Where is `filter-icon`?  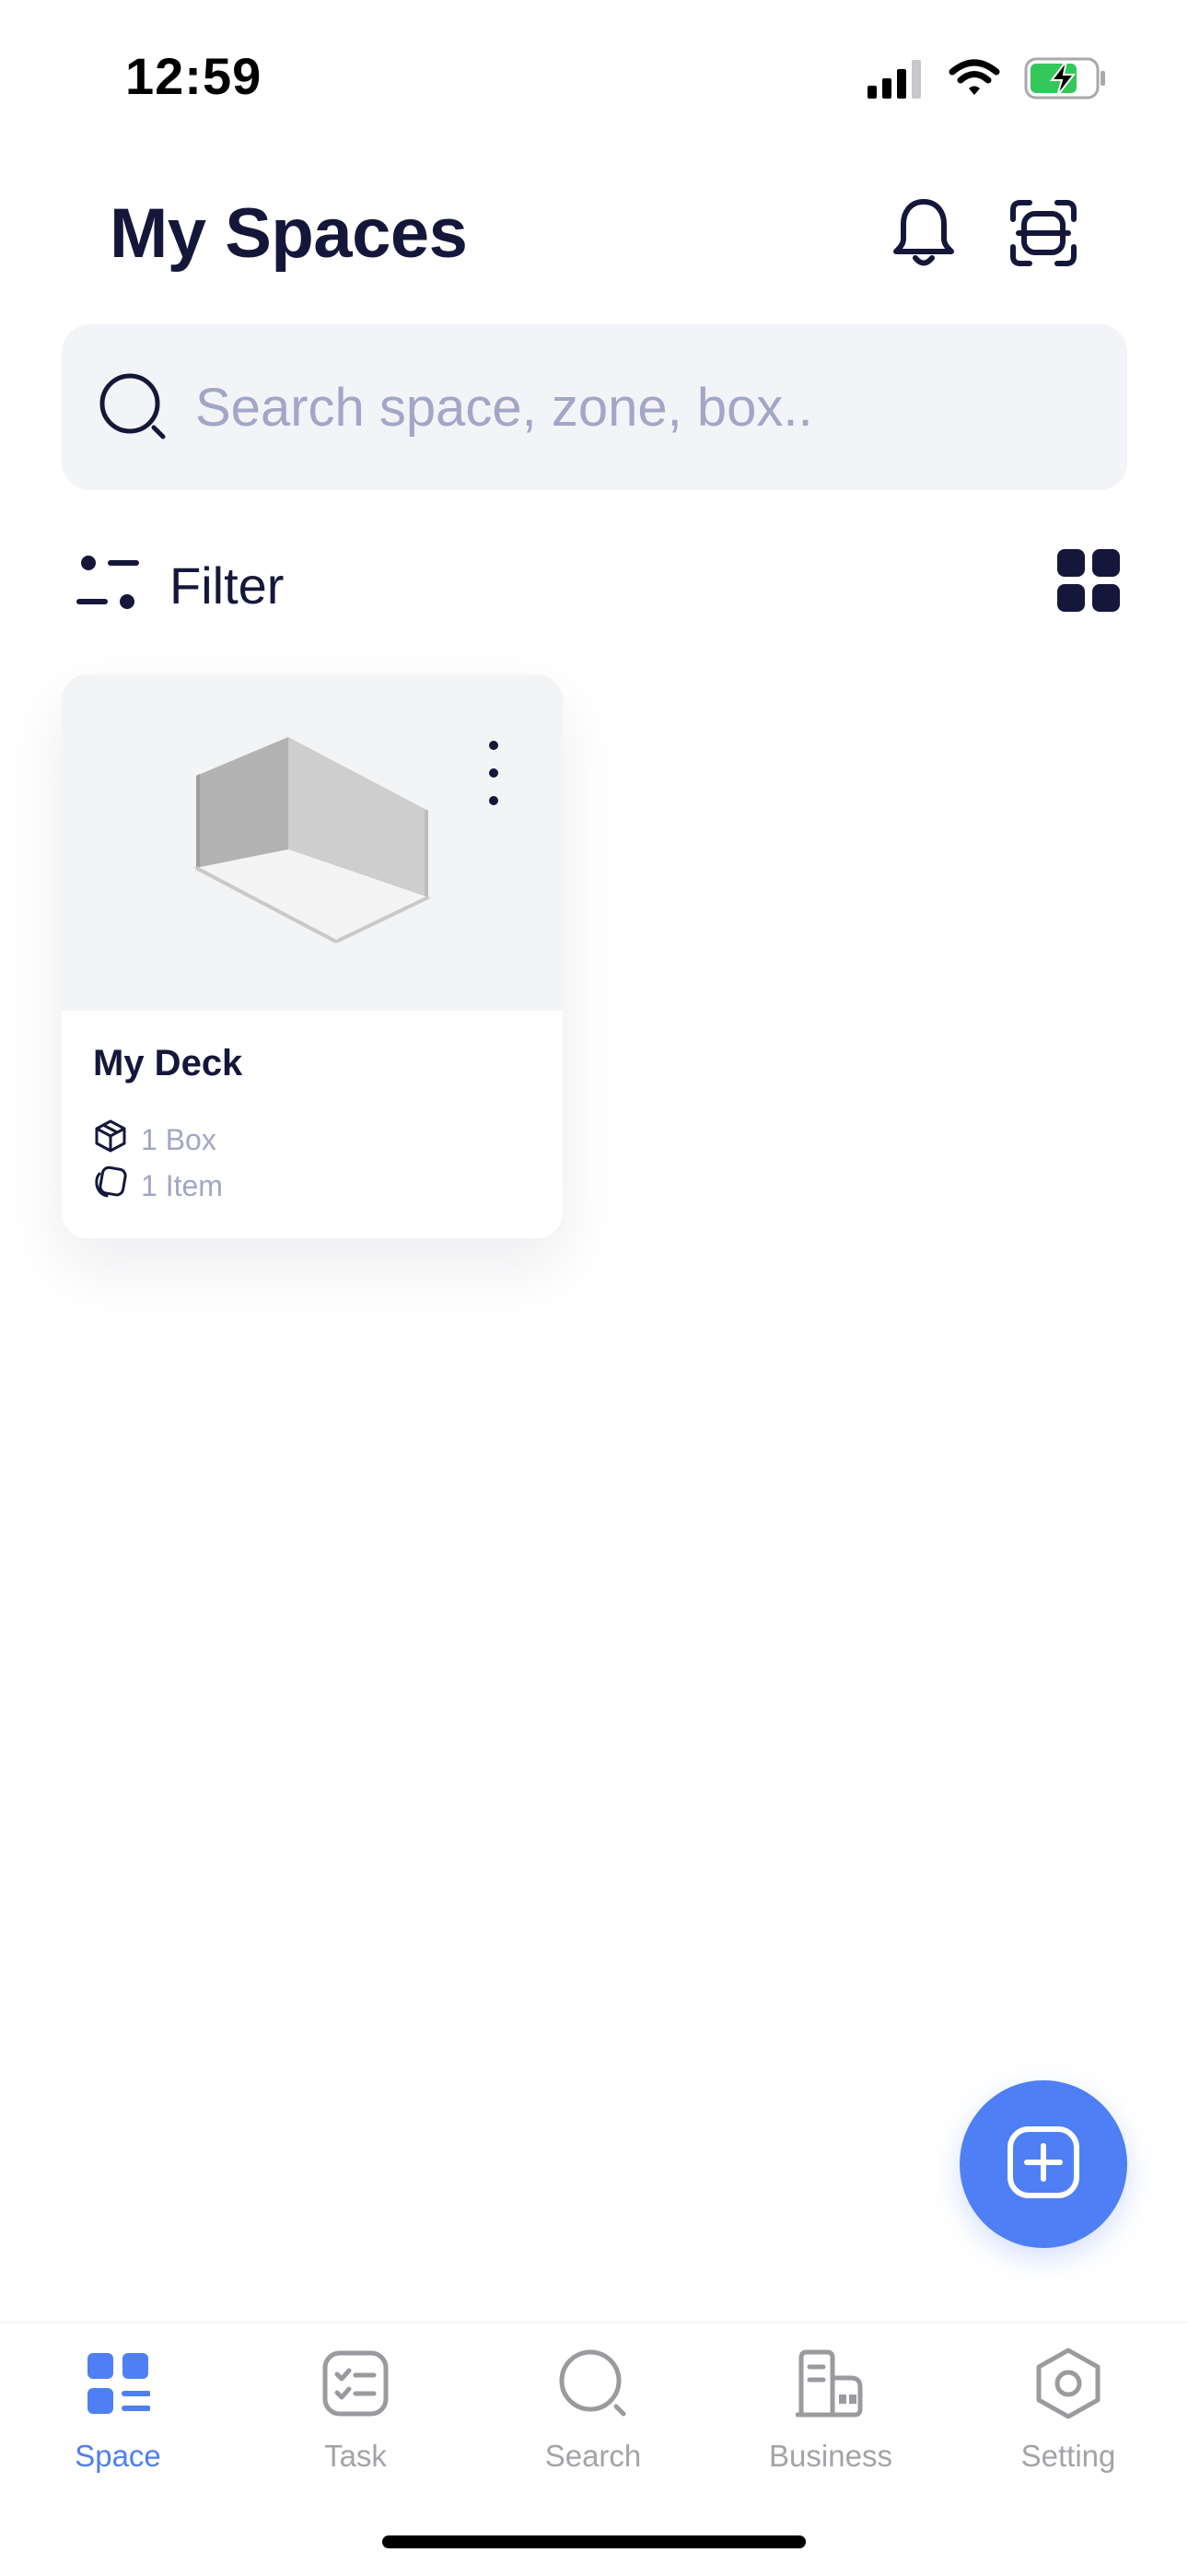
filter-icon is located at coordinates (109, 585).